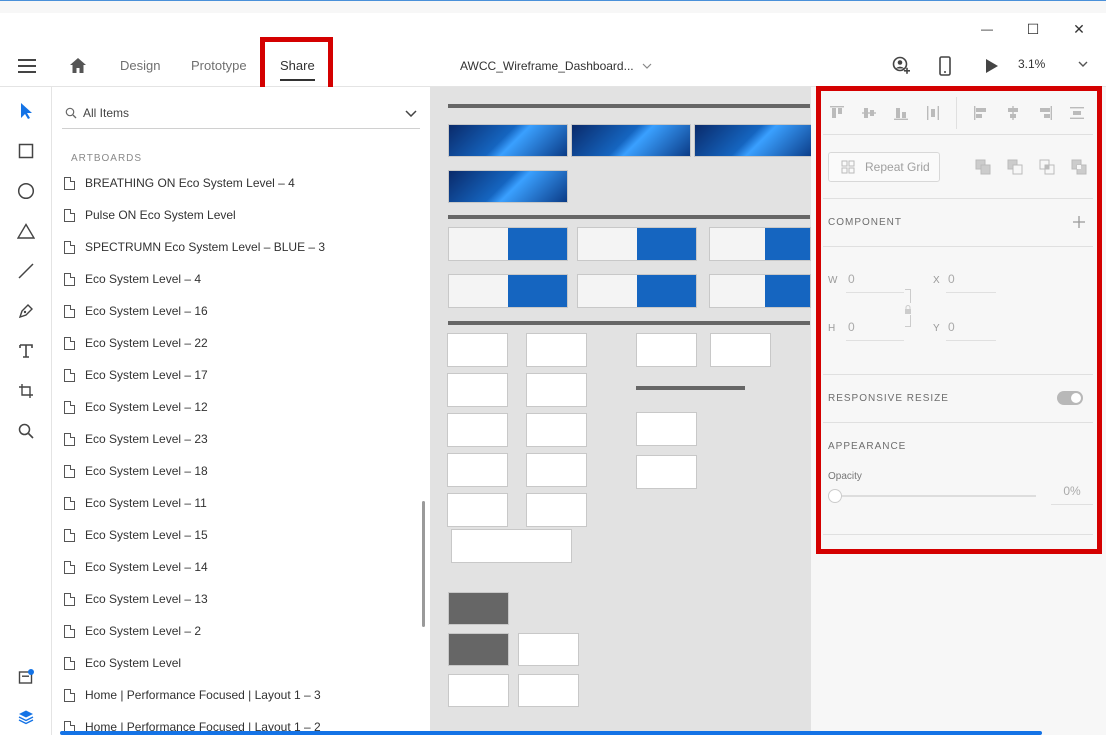 The image size is (1106, 743). Describe the element at coordinates (219, 66) in the screenshot. I see `tab-prototype: Prototype` at that location.